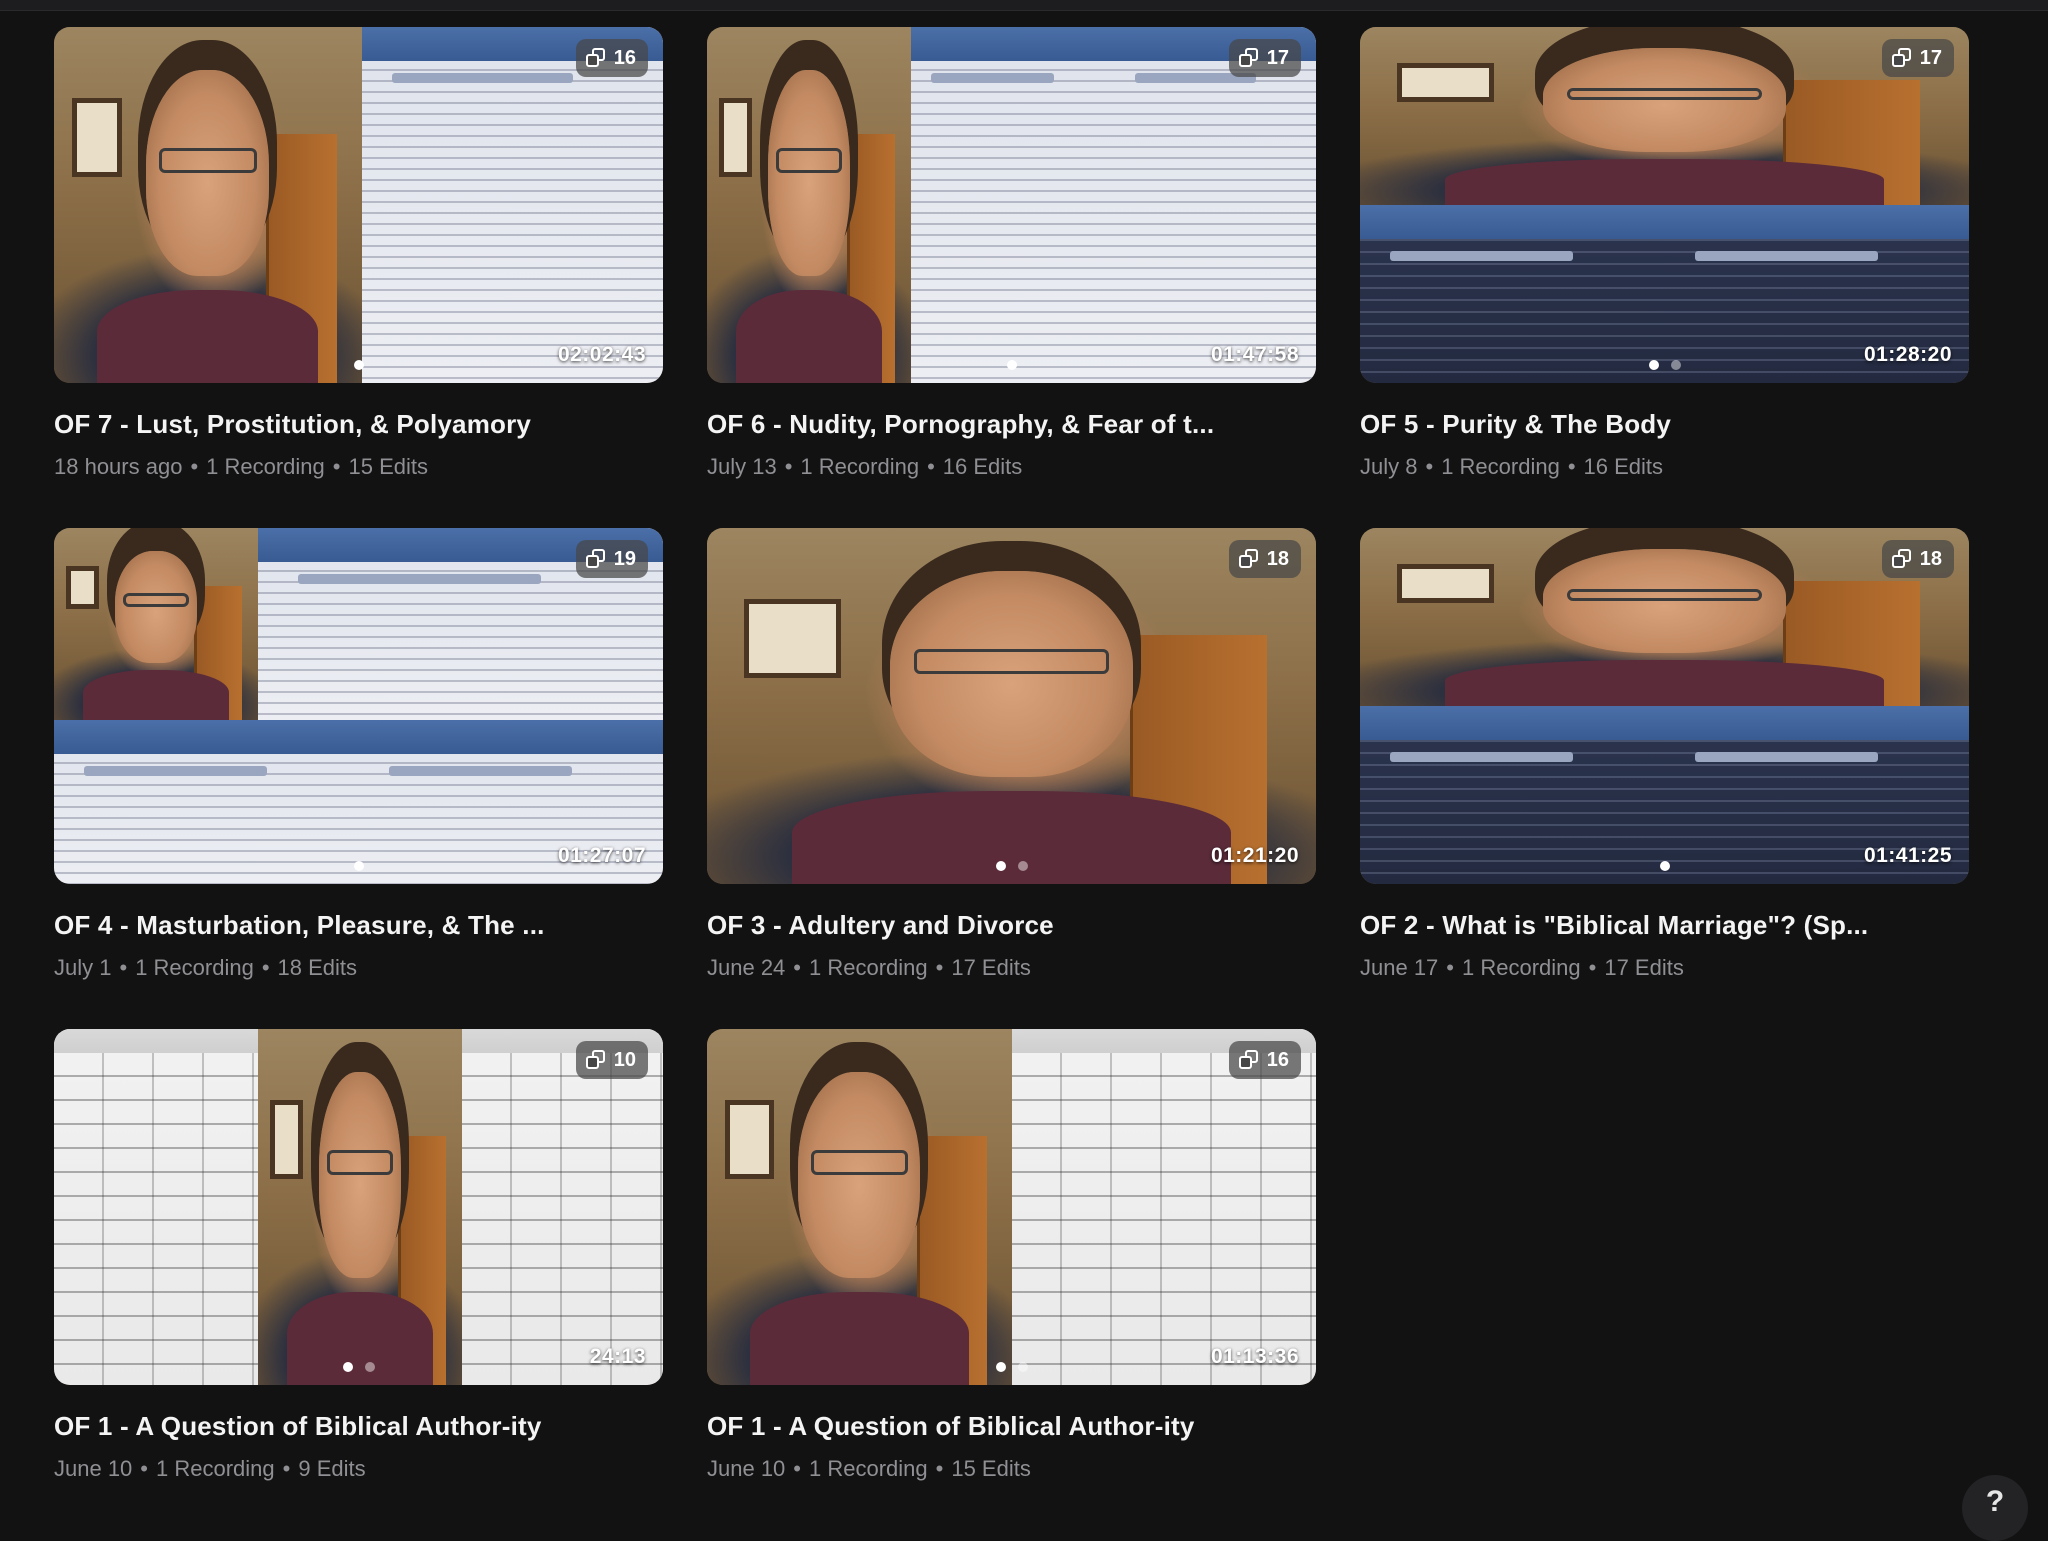  Describe the element at coordinates (318, 968) in the screenshot. I see `edit-count: 18 Edits` at that location.